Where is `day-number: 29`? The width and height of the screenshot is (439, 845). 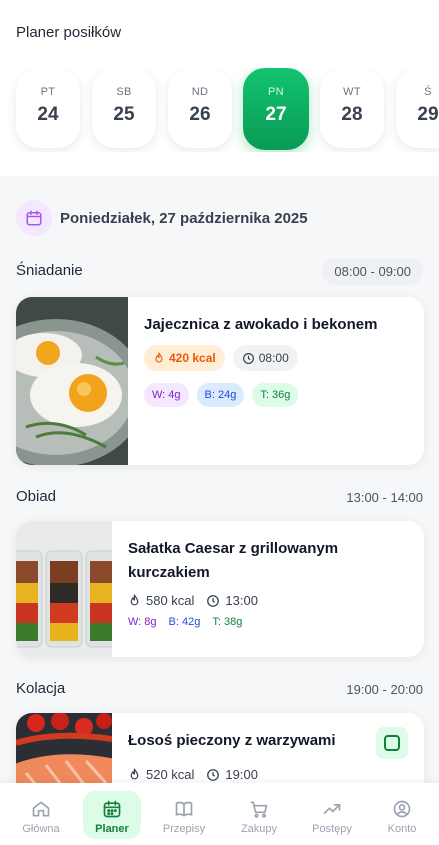
day-number: 29 is located at coordinates (428, 114).